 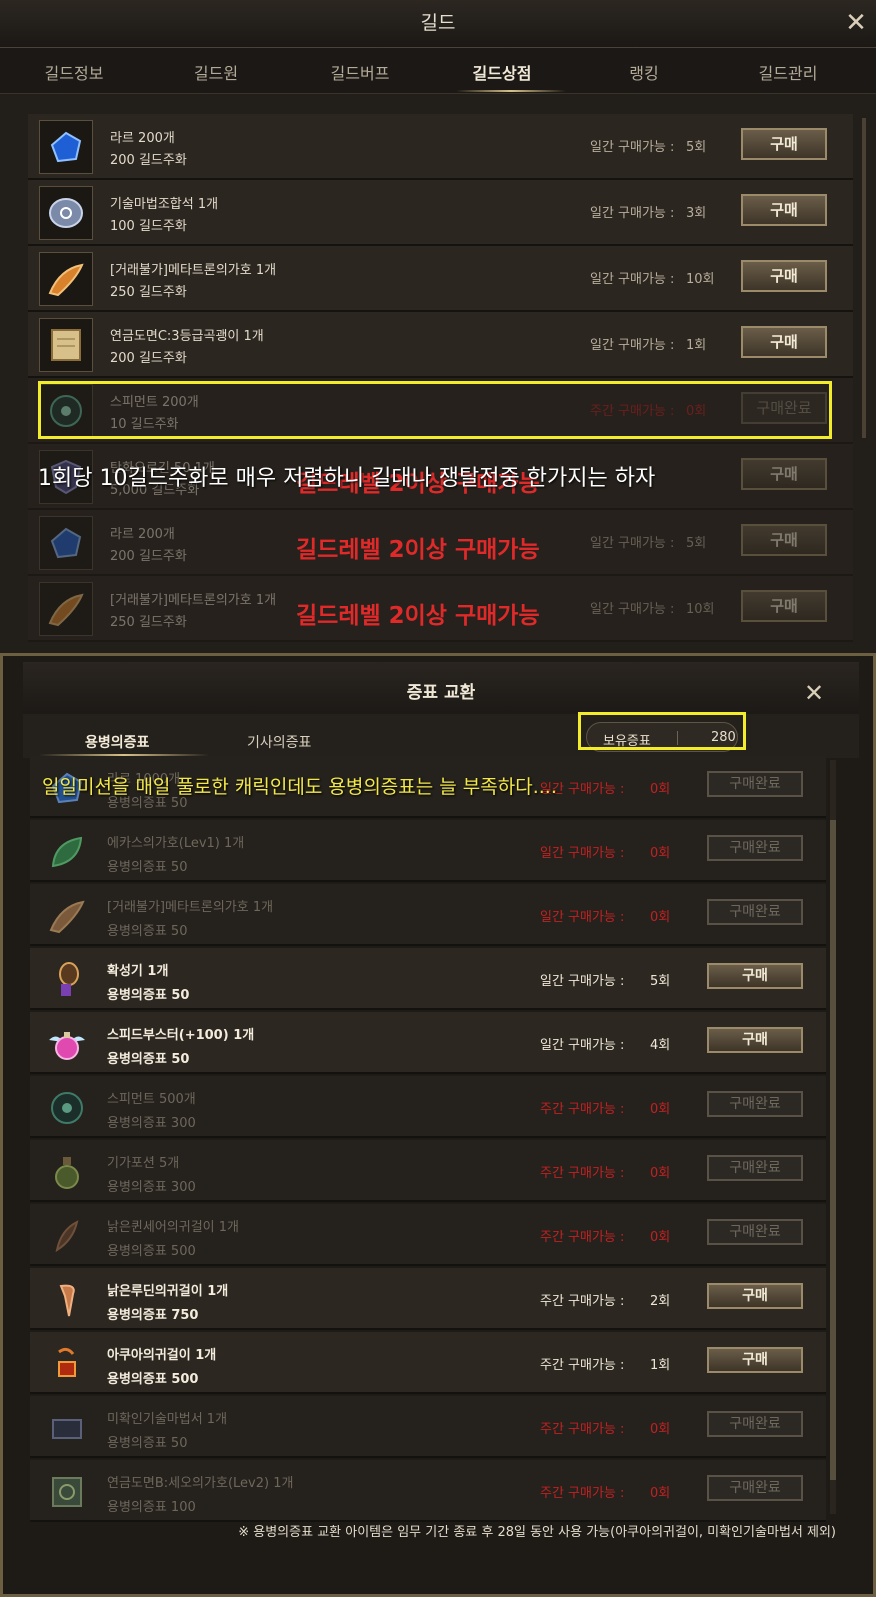 What do you see at coordinates (117, 742) in the screenshot?
I see `tab-mercenary-token: 용병의증표` at bounding box center [117, 742].